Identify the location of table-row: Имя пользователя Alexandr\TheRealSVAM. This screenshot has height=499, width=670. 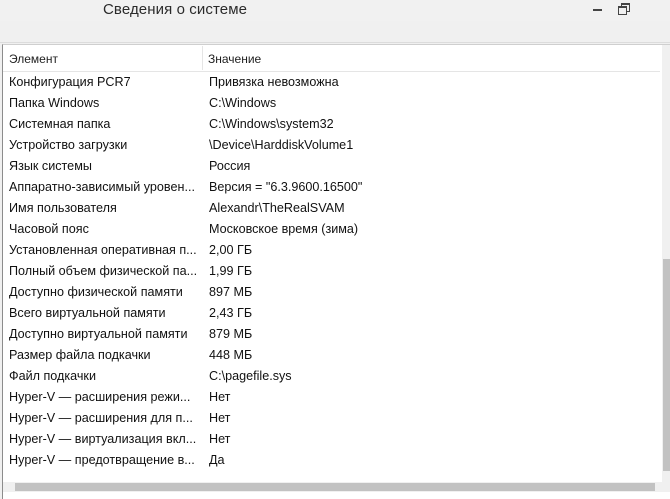
(331, 208).